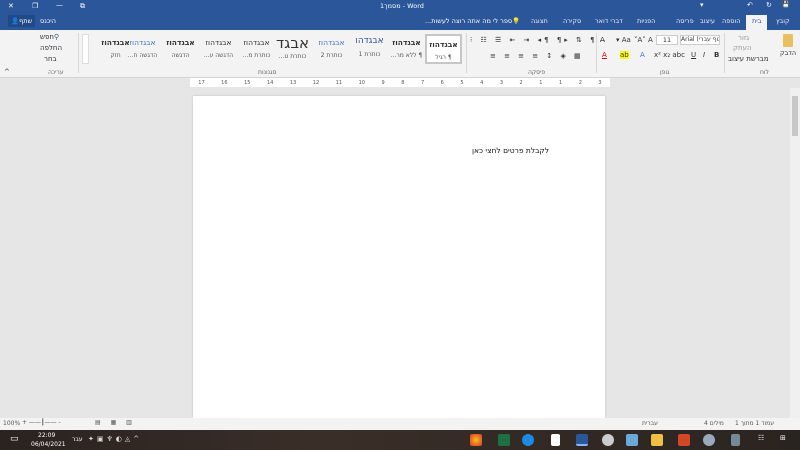 This screenshot has height=450, width=800. I want to click on view-buttons: ▤ ▦ ▥, so click(115, 422).